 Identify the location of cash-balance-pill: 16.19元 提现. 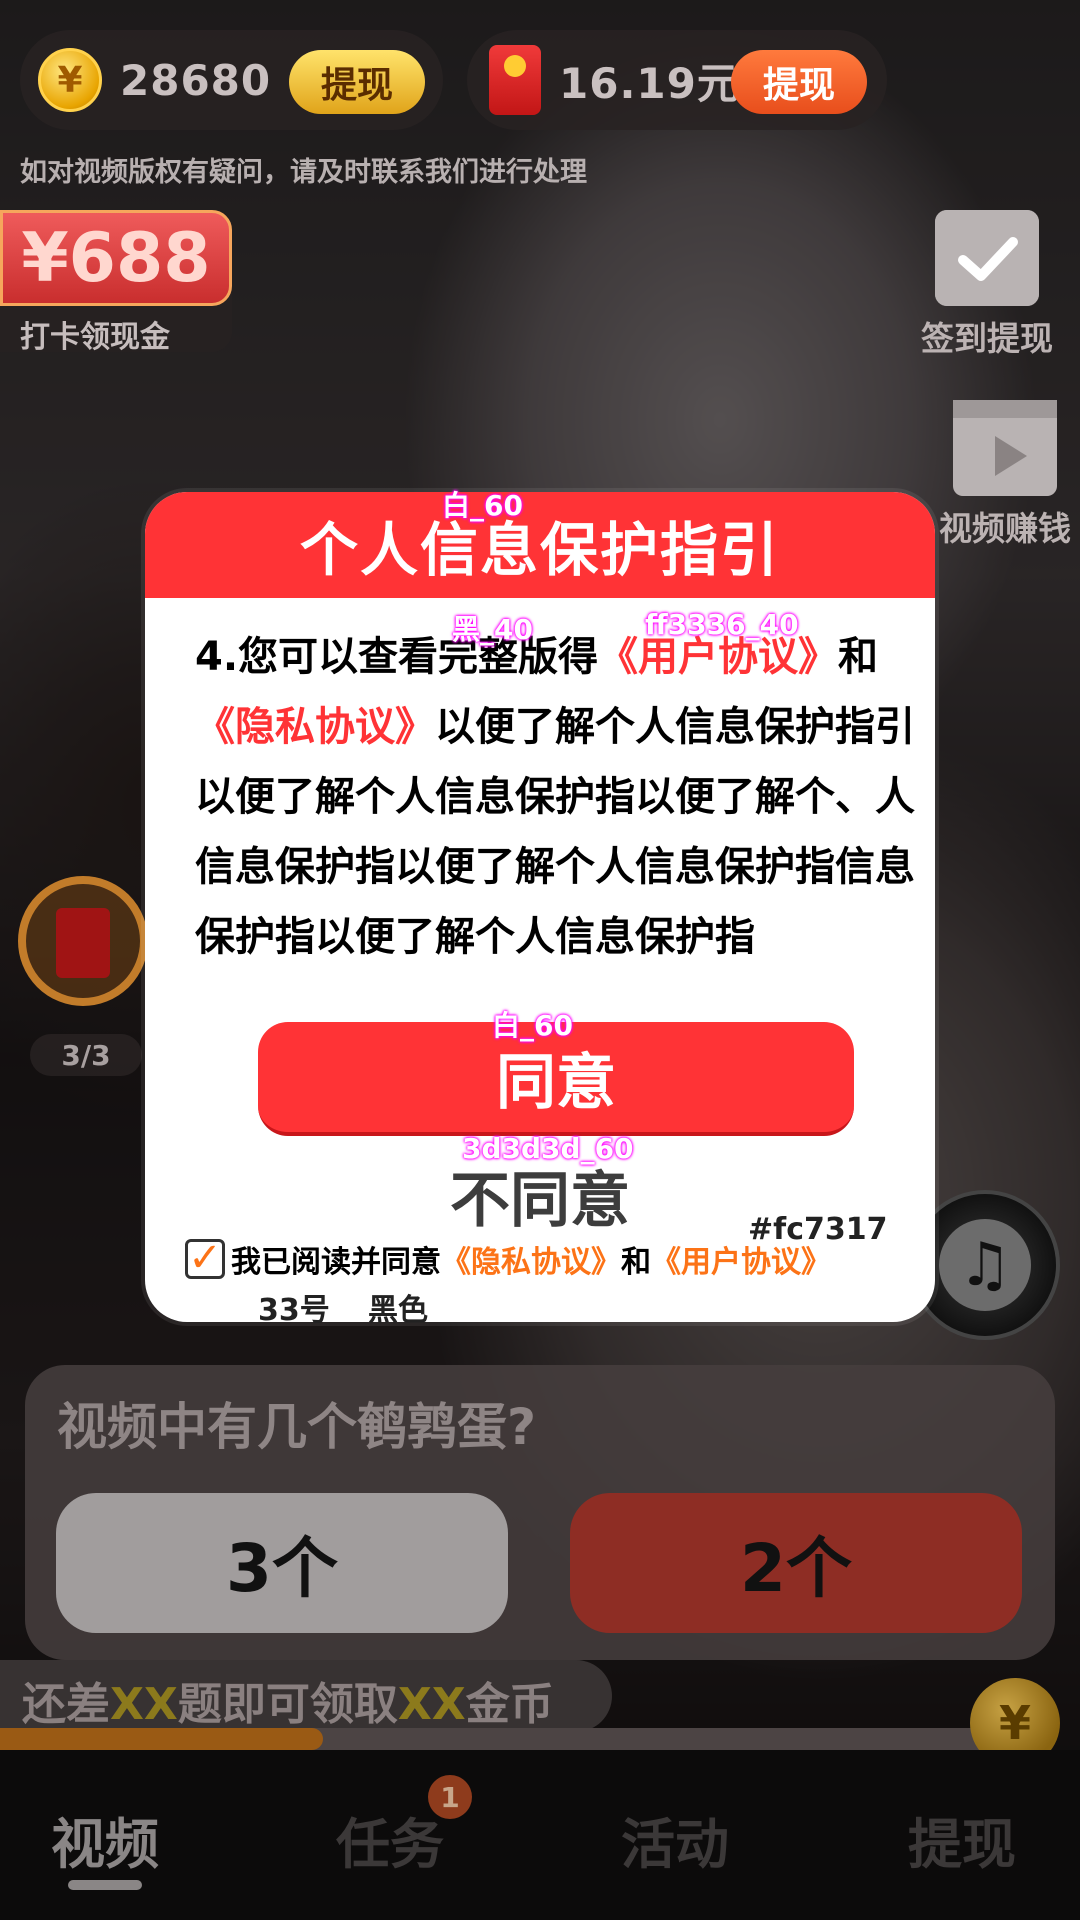
(677, 80).